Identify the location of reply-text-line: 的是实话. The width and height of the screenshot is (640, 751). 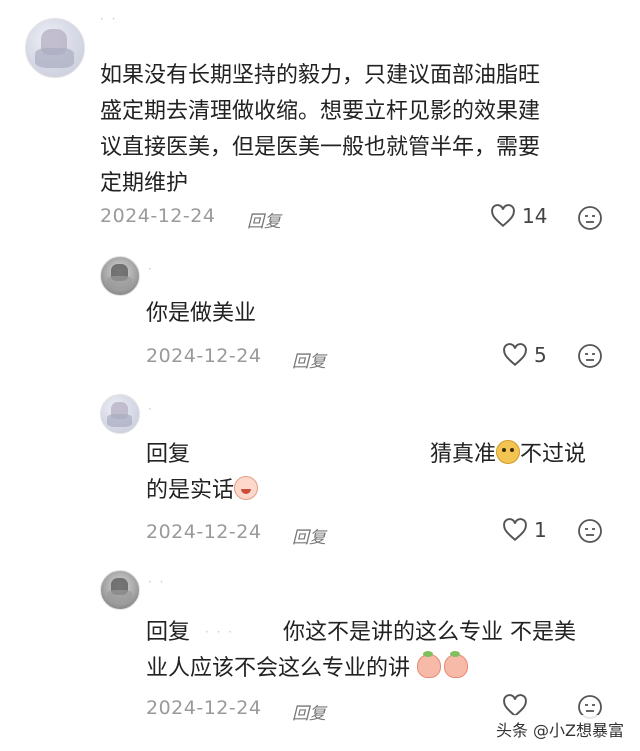
(202, 491).